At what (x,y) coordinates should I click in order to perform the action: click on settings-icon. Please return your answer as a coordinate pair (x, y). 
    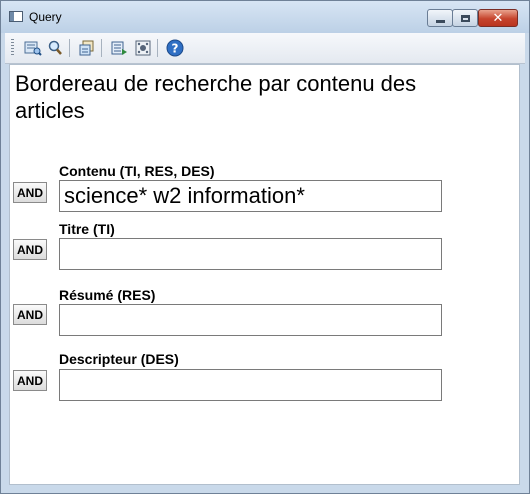
    Looking at the image, I should click on (143, 48).